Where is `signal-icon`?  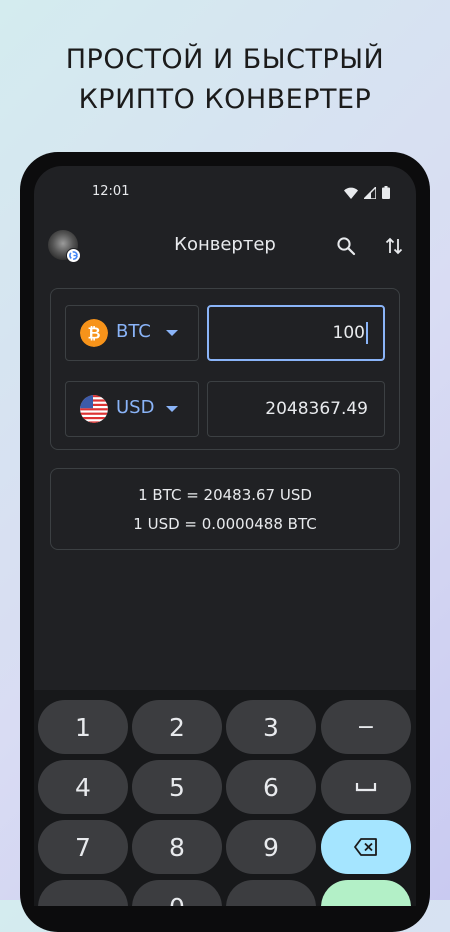
signal-icon is located at coordinates (370, 192).